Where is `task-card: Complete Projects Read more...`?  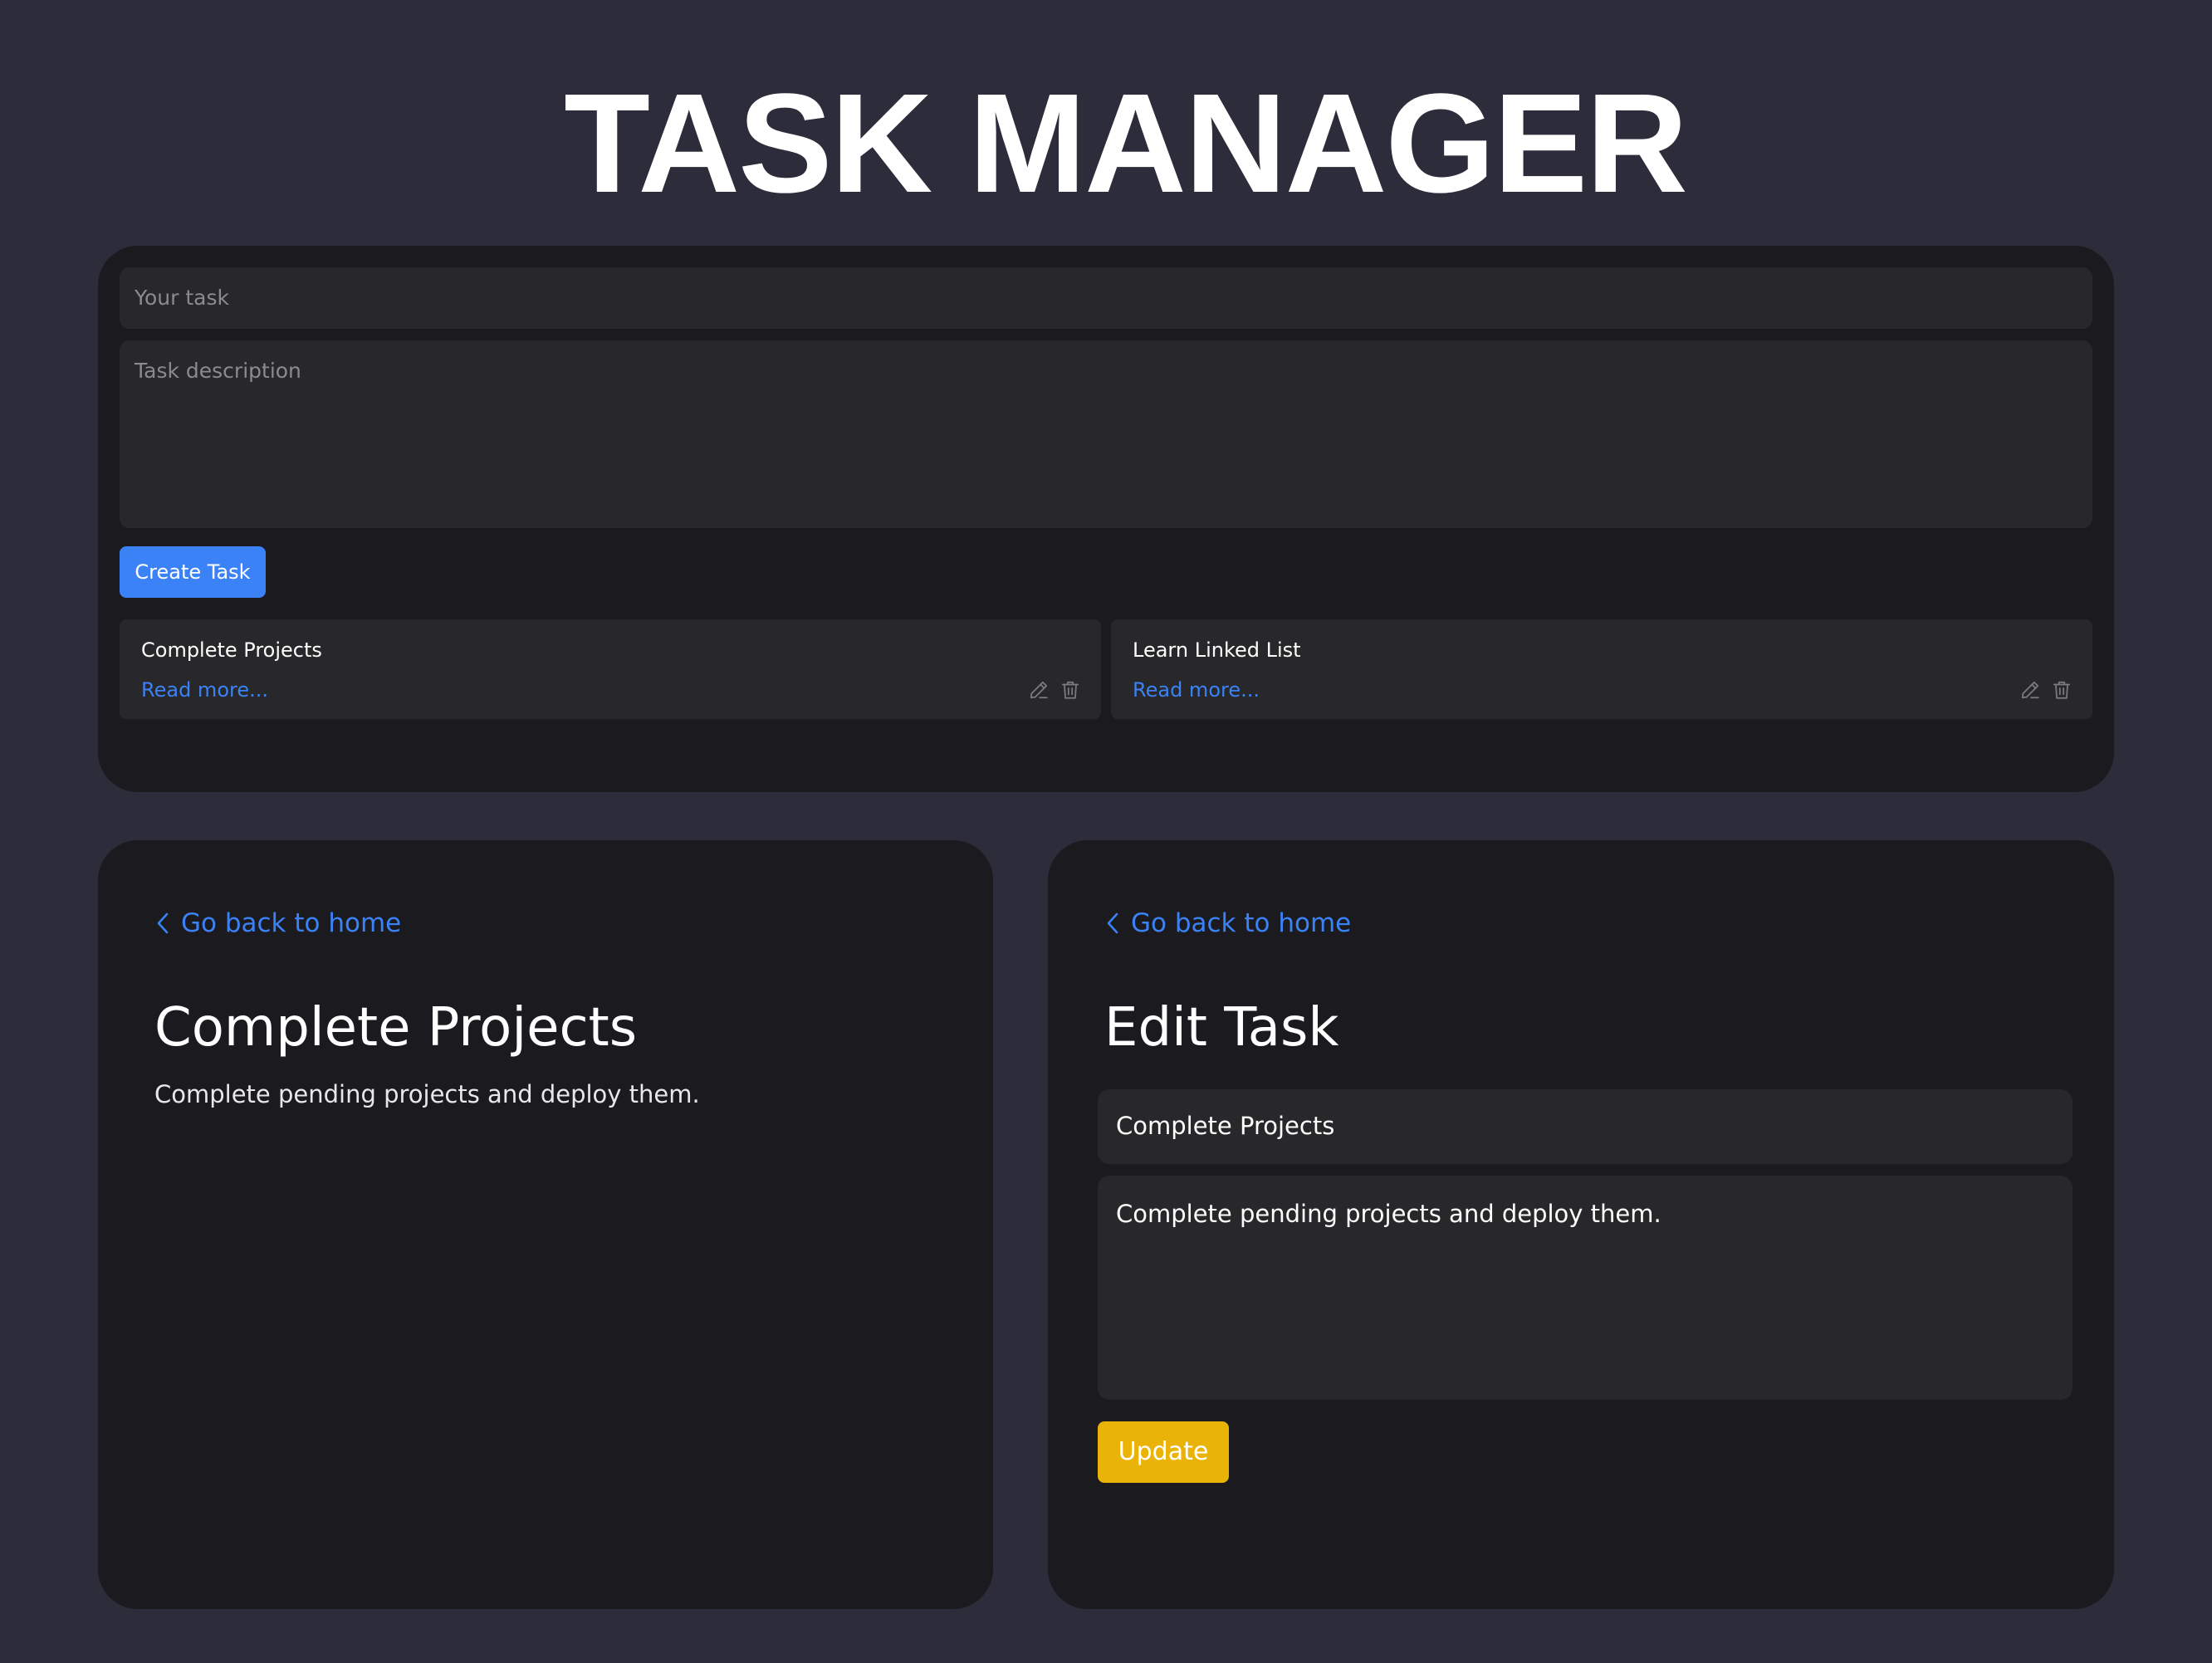 task-card: Complete Projects Read more... is located at coordinates (610, 669).